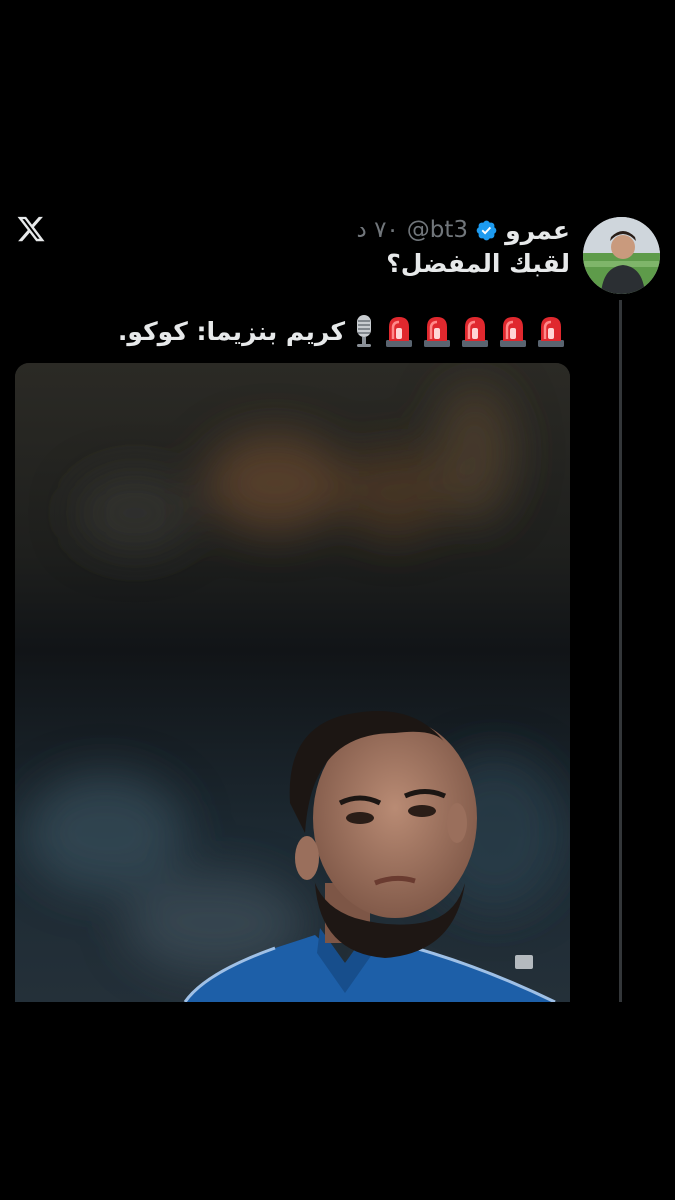 The height and width of the screenshot is (1200, 675). I want to click on watermark-logo, so click(524, 962).